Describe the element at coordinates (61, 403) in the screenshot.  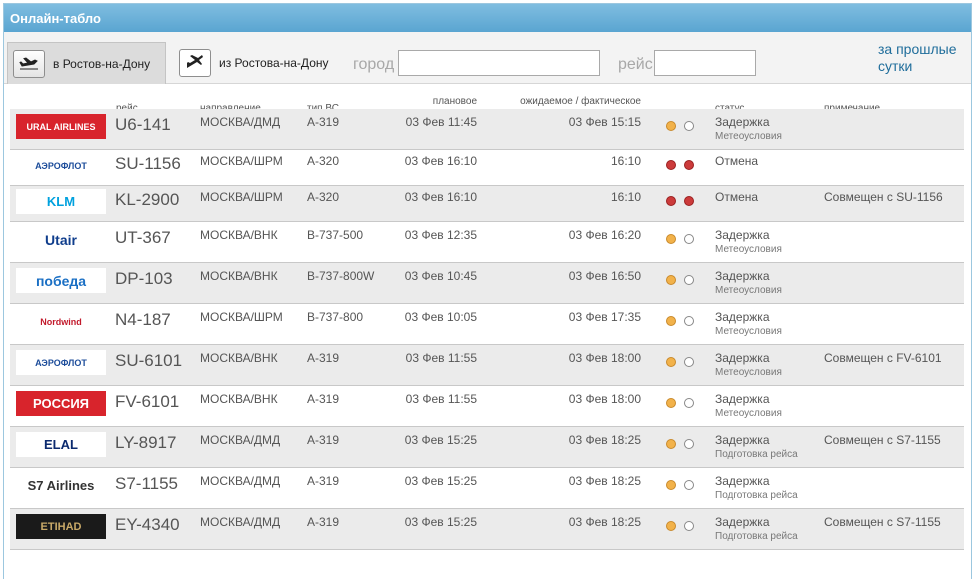
I see `airline-logo: РОССИЯ` at that location.